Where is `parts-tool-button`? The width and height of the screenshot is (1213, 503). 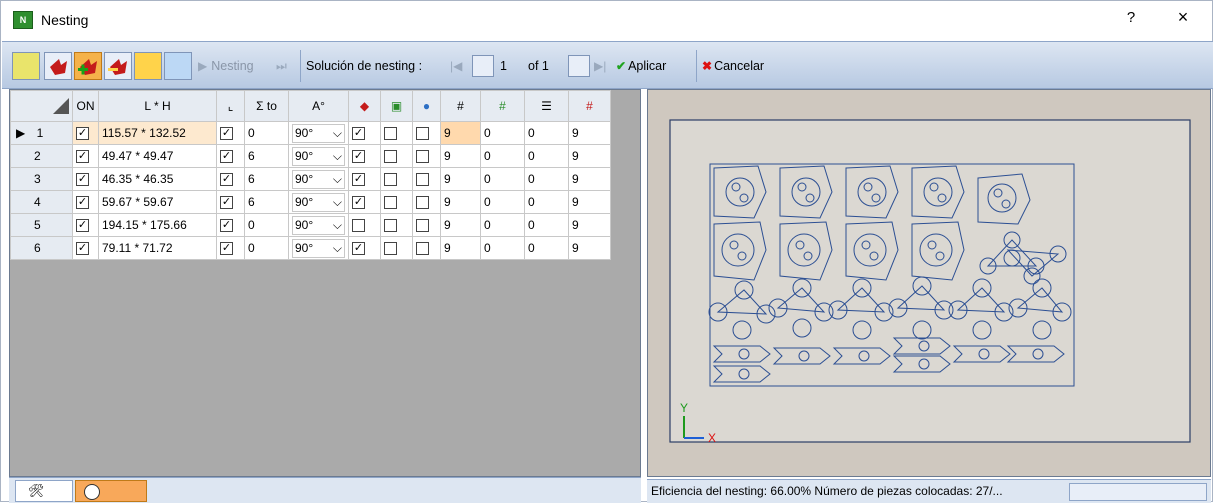
parts-tool-button is located at coordinates (178, 66).